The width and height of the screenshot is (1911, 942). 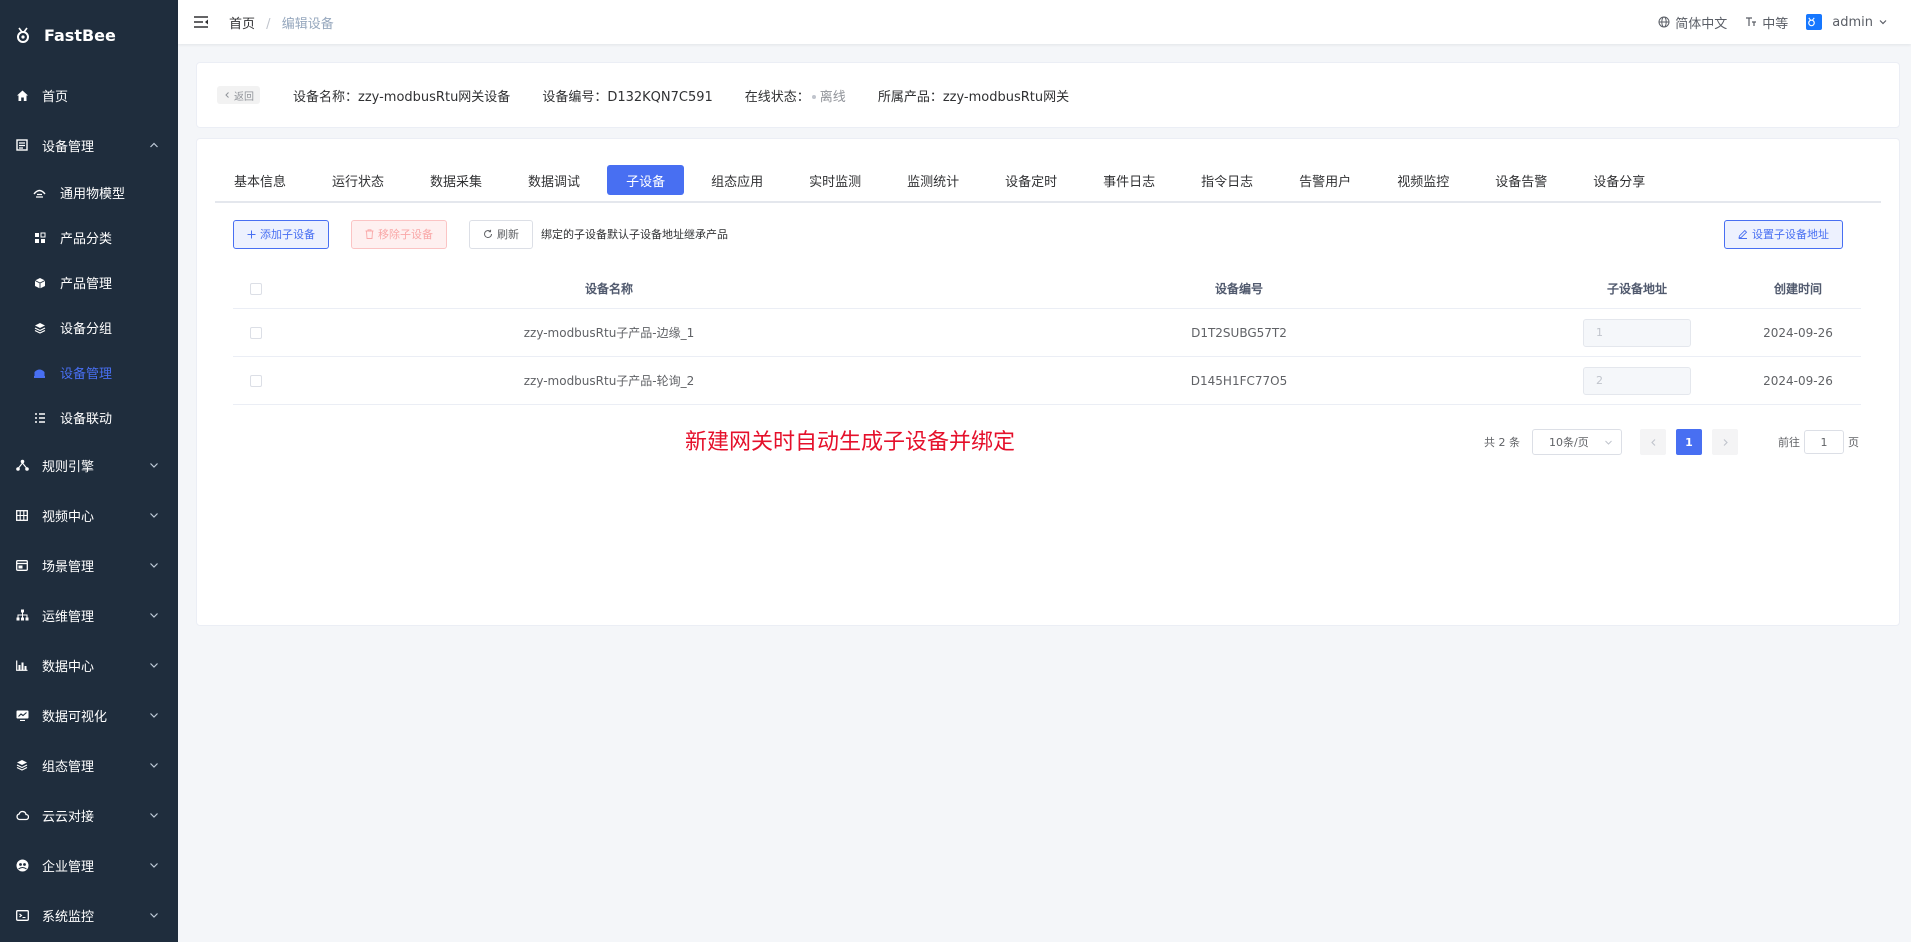 I want to click on product-info: 所属产品：zzy-modbusRtu网关, so click(x=973, y=97).